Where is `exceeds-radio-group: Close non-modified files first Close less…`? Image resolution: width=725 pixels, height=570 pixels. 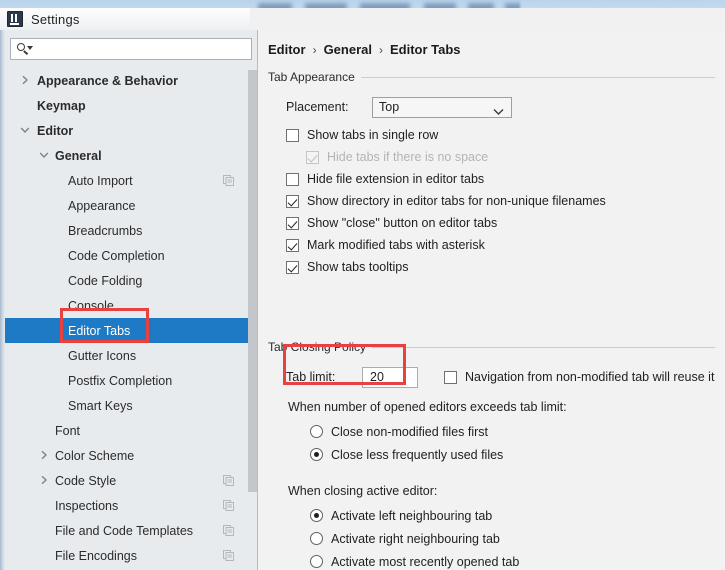
exceeds-radio-group: Close non-modified files first Close less… is located at coordinates (512, 443).